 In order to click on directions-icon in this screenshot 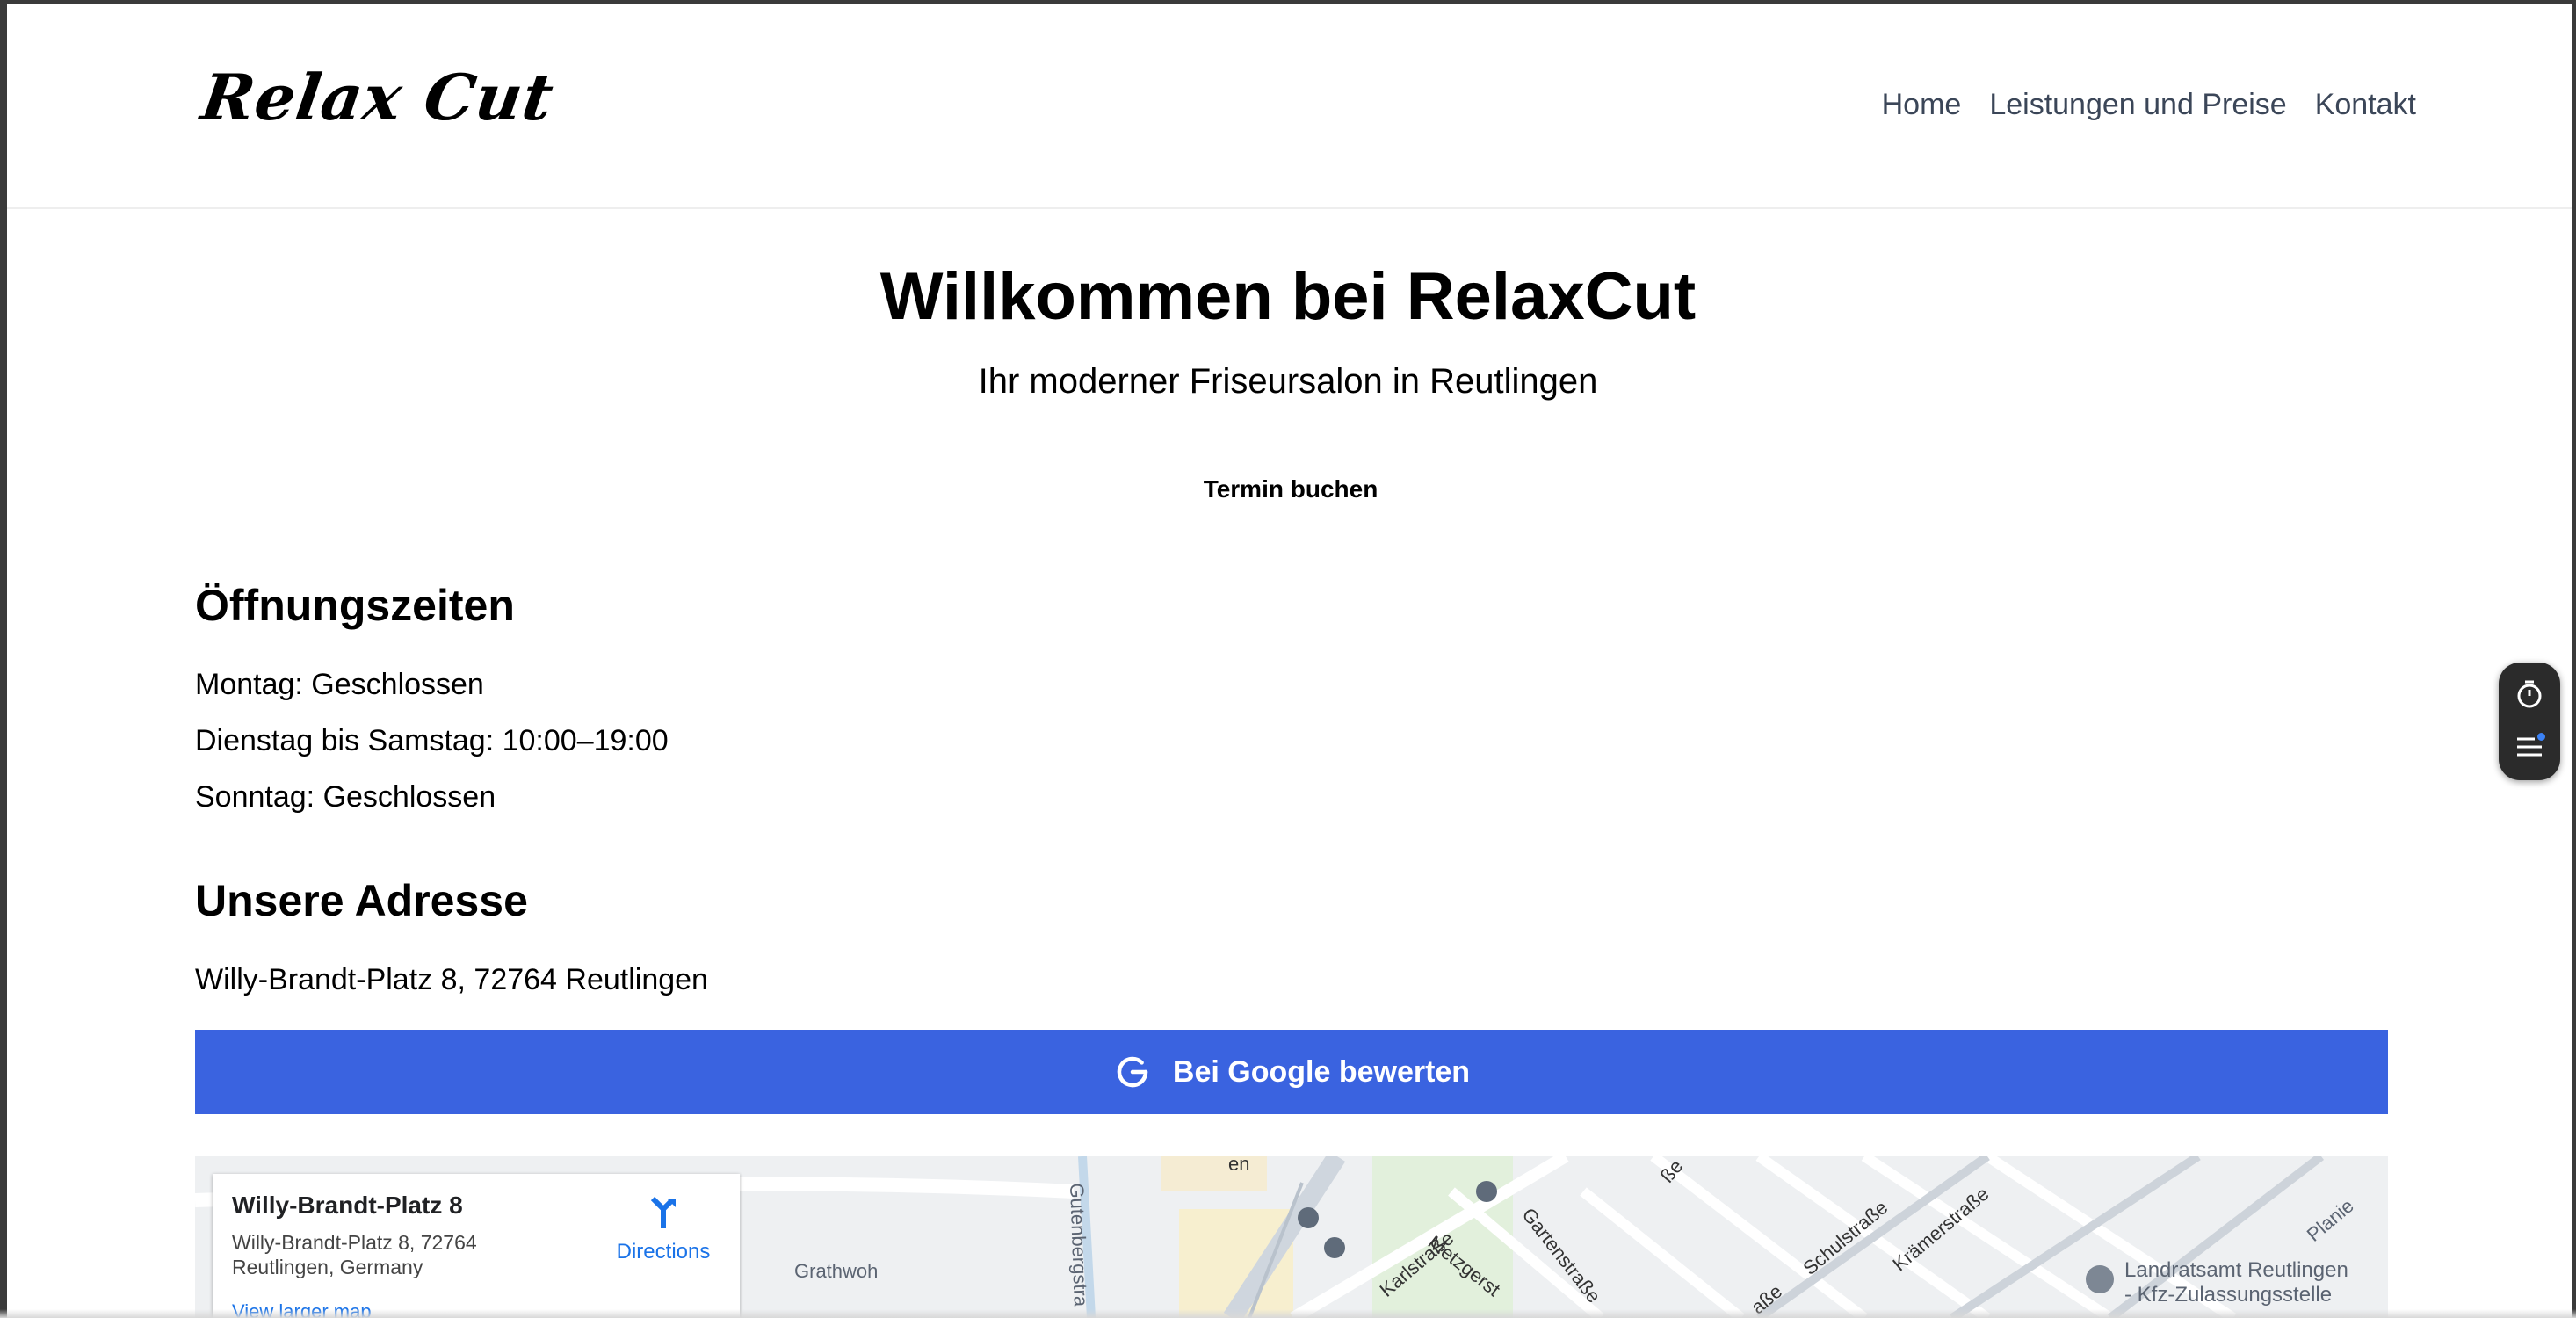, I will do `click(663, 1212)`.